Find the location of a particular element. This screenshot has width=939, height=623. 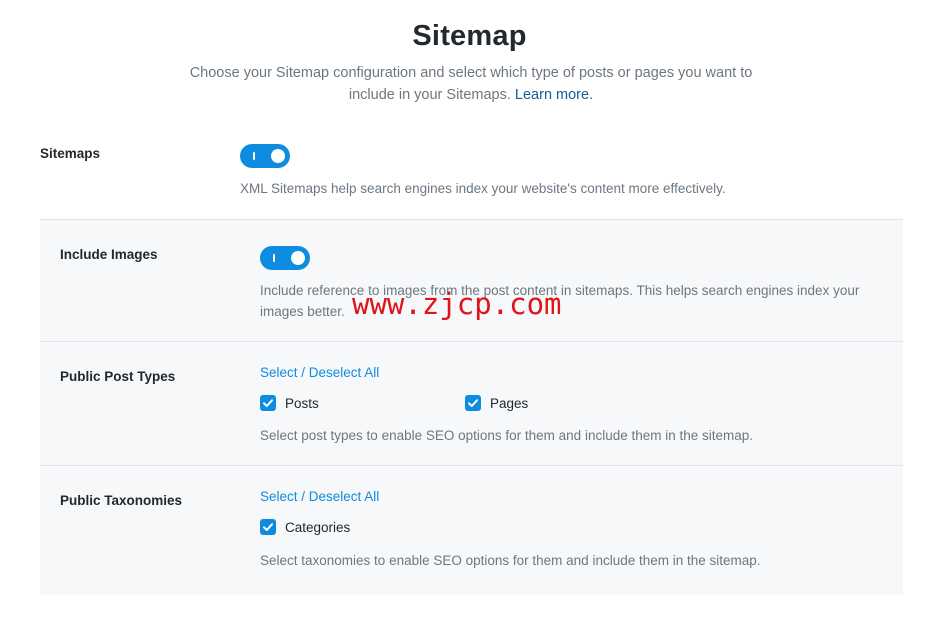

post-types-select-all-link: Select / Deselect All is located at coordinates (319, 372).